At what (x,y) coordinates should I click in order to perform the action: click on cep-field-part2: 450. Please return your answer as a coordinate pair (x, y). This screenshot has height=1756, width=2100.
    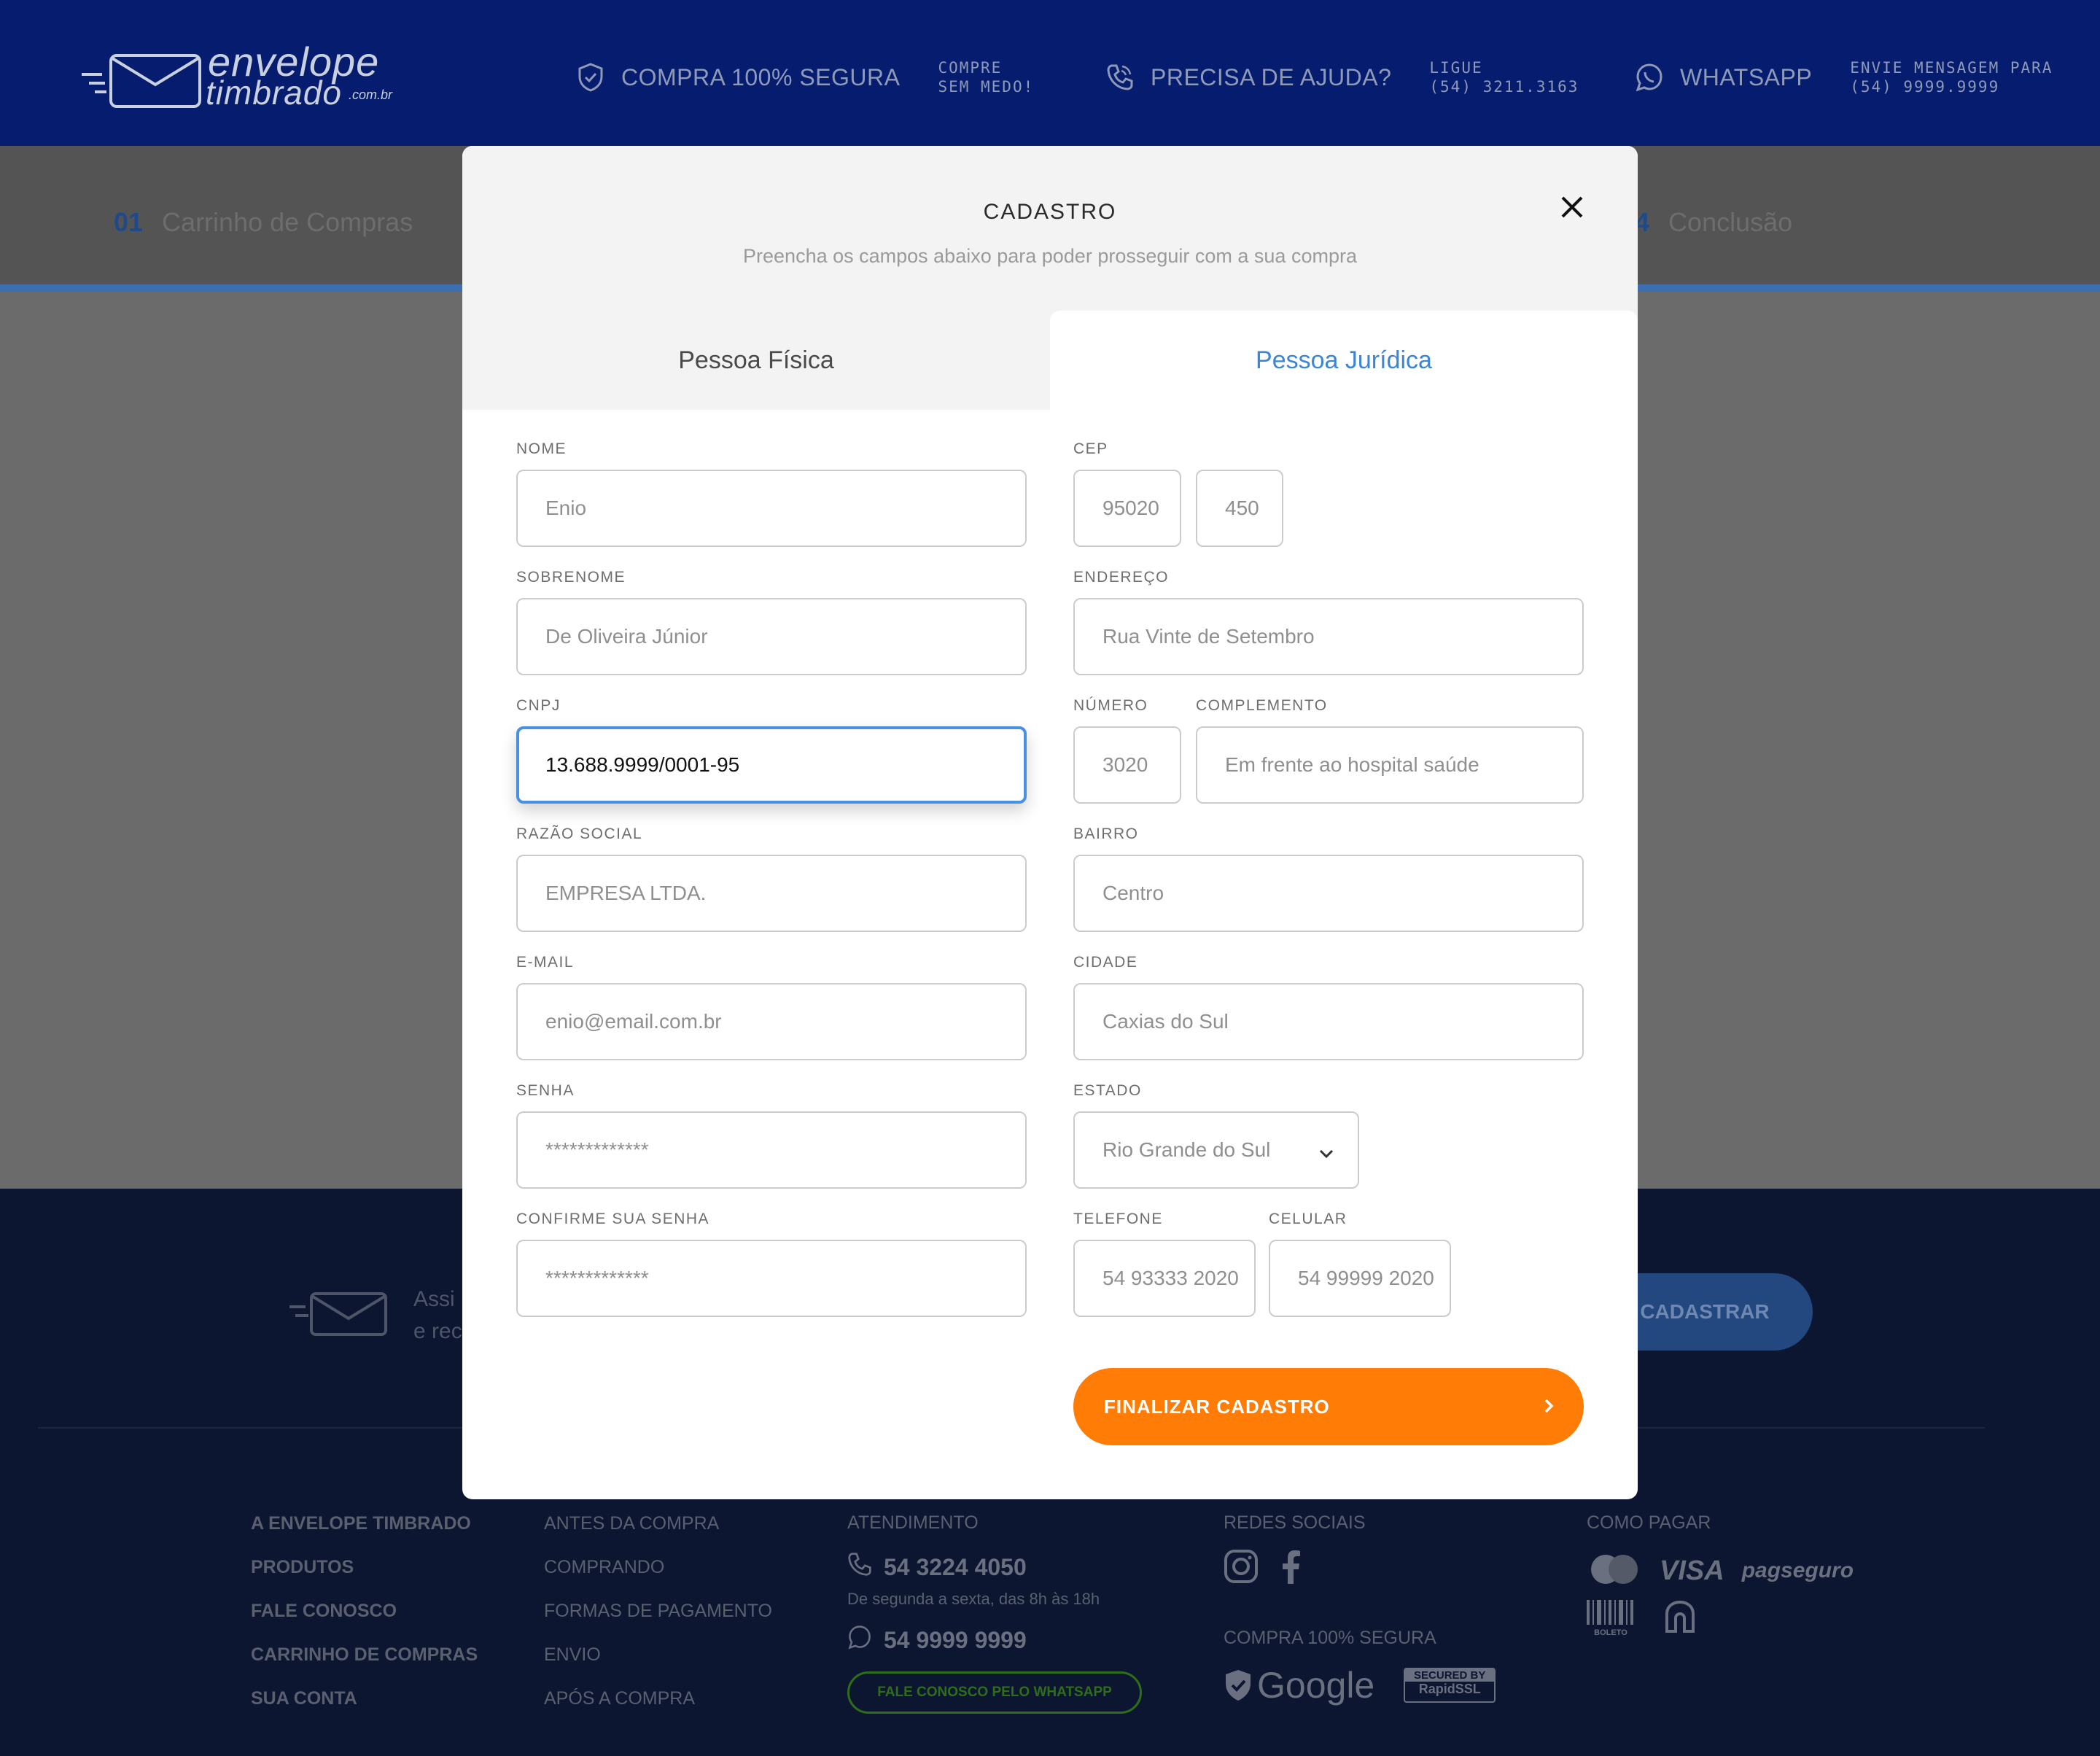
    Looking at the image, I should click on (1239, 508).